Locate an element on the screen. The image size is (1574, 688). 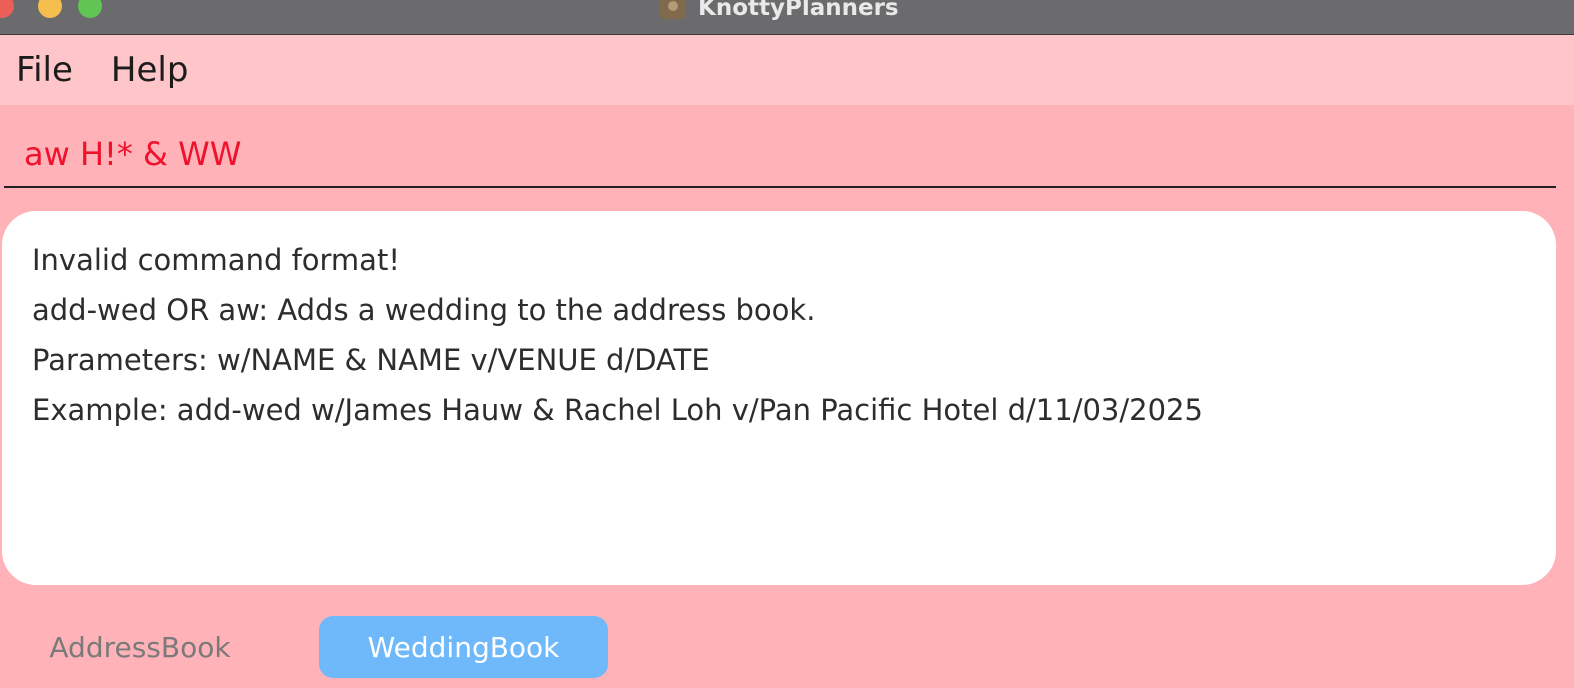
menu-bar: File Help is located at coordinates (787, 70).